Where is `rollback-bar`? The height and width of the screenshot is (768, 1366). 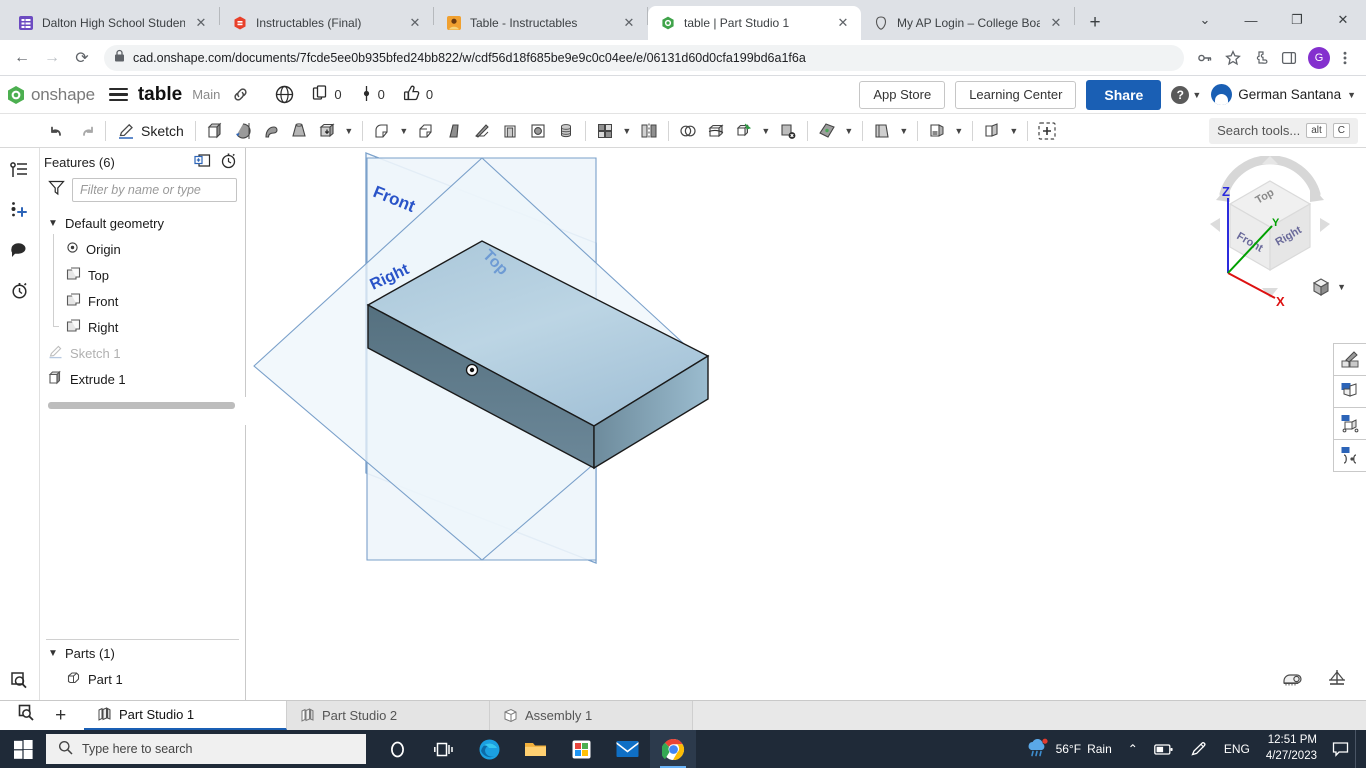 rollback-bar is located at coordinates (141, 405).